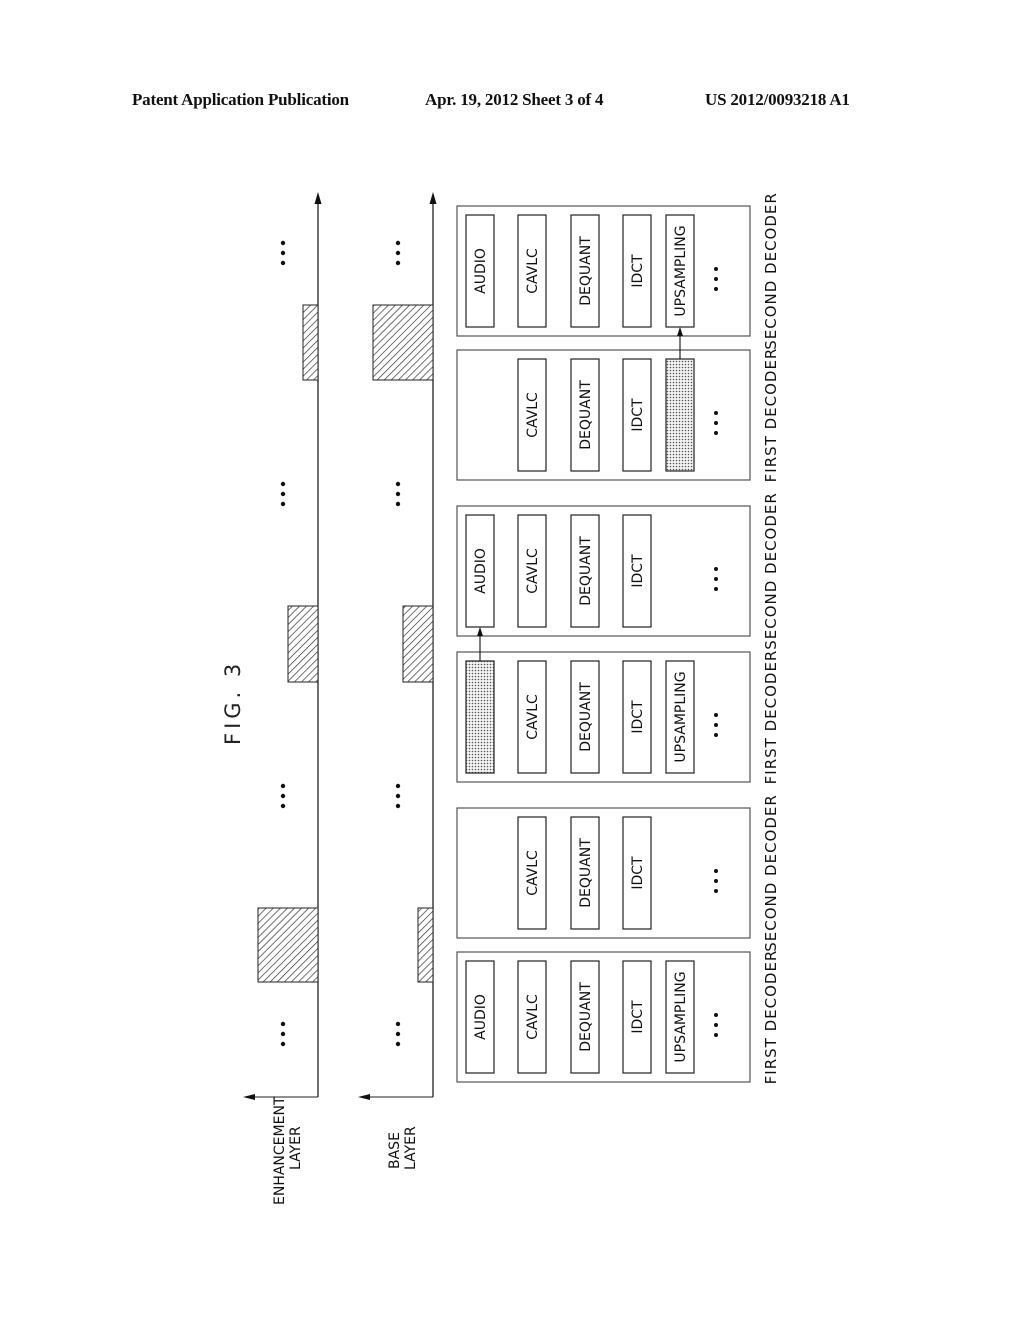 The image size is (1024, 1320). I want to click on decoder-panel-4: AUDIO CAVLC DEQUANT IDCT SECOND DECODER, so click(618, 571).